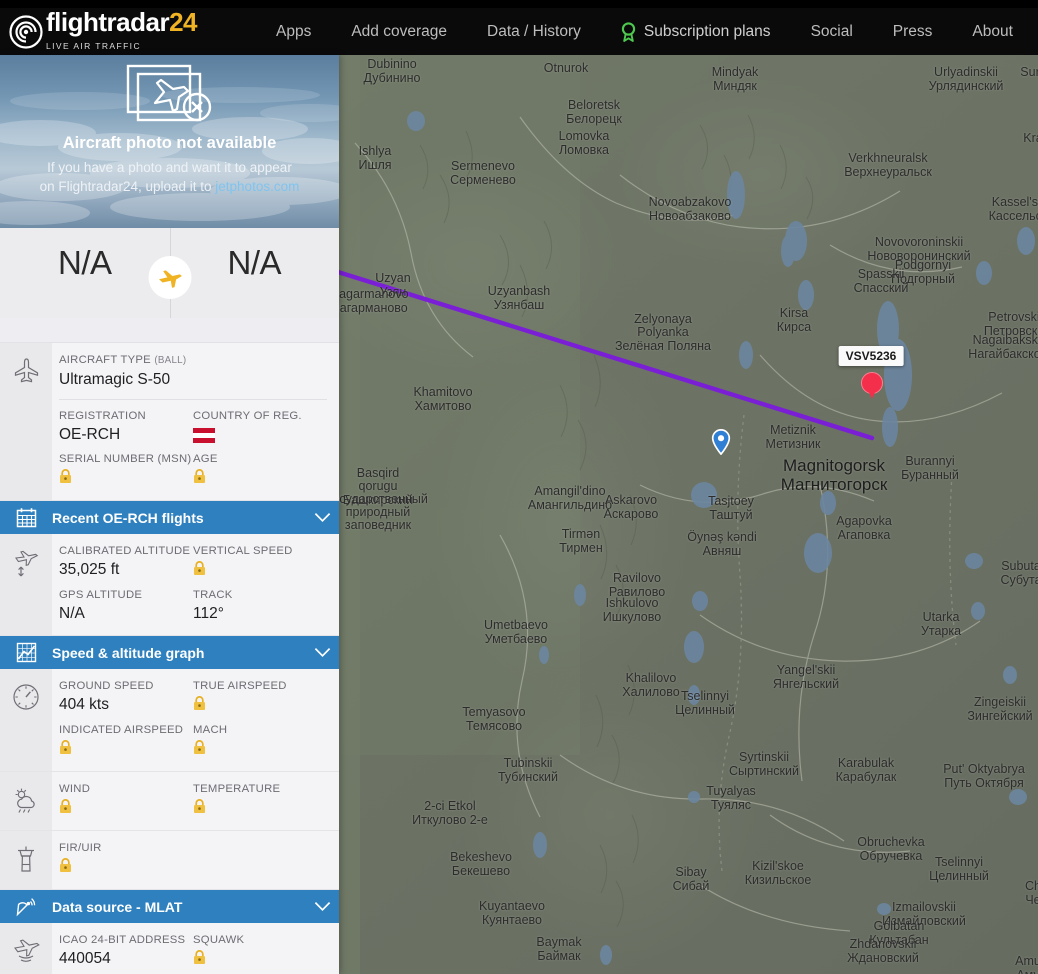 This screenshot has height=974, width=1038. I want to click on nav-label: Social, so click(831, 31).